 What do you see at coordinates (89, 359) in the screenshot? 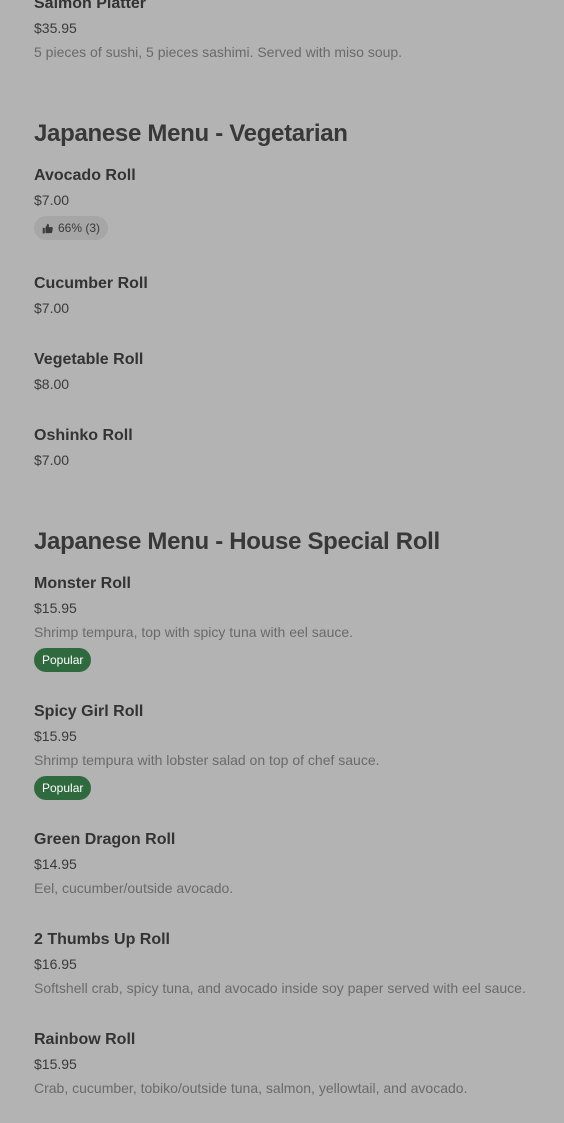
I see `menu-item-name: Vegetable Roll` at bounding box center [89, 359].